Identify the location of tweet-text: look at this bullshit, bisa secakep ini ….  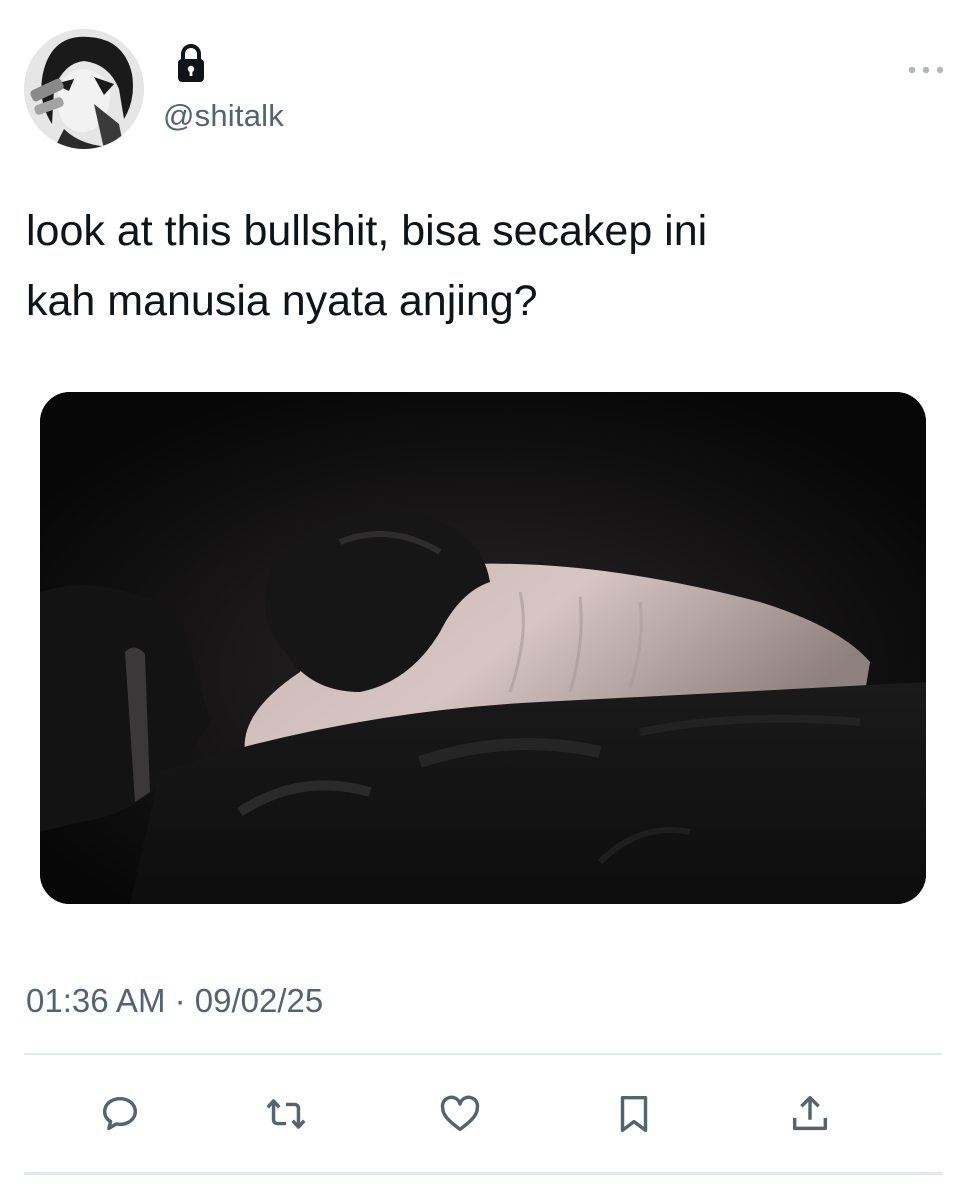
(367, 266).